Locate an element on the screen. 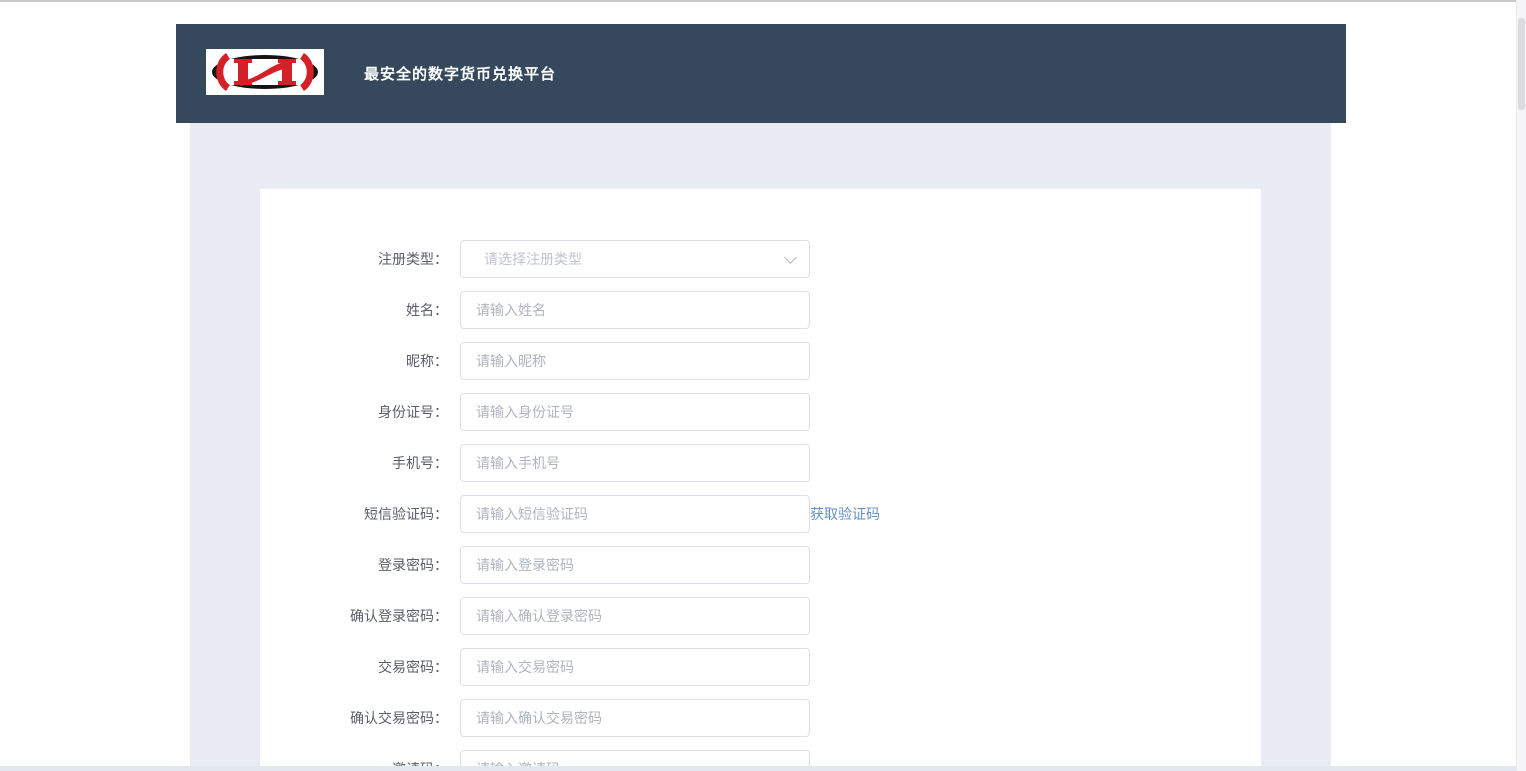 The height and width of the screenshot is (771, 1526). confirm-login-password-control is located at coordinates (635, 616).